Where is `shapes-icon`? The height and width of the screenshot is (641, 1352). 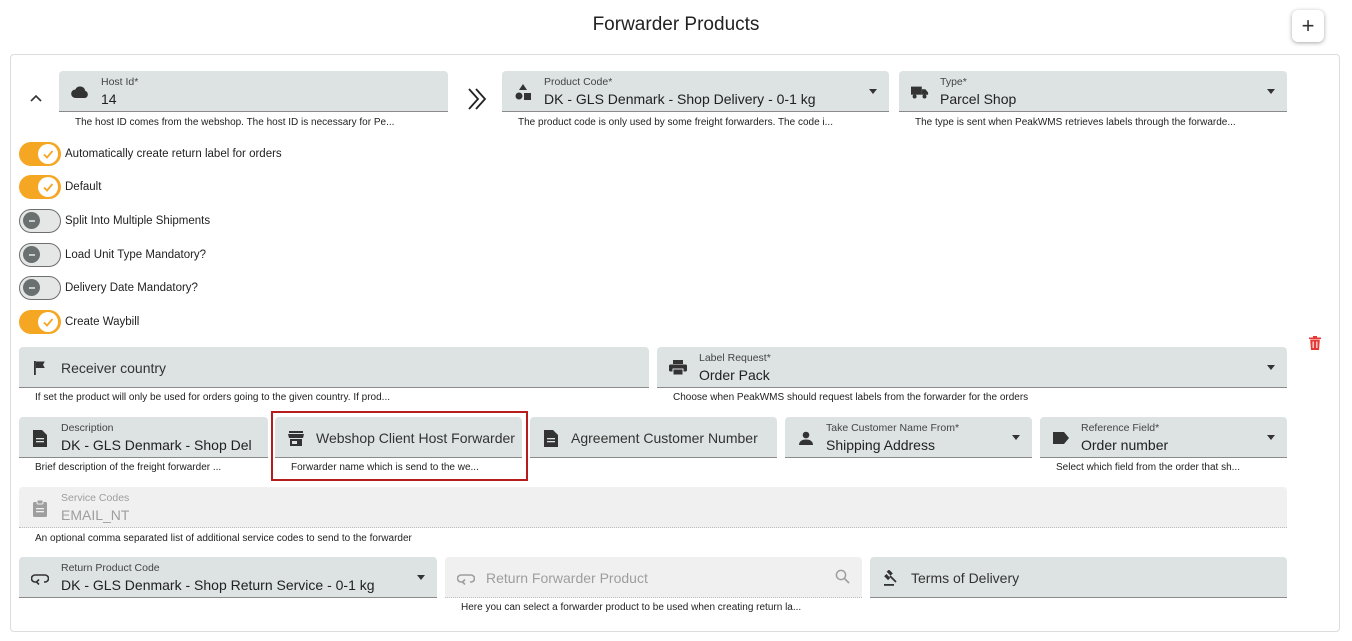
shapes-icon is located at coordinates (523, 92).